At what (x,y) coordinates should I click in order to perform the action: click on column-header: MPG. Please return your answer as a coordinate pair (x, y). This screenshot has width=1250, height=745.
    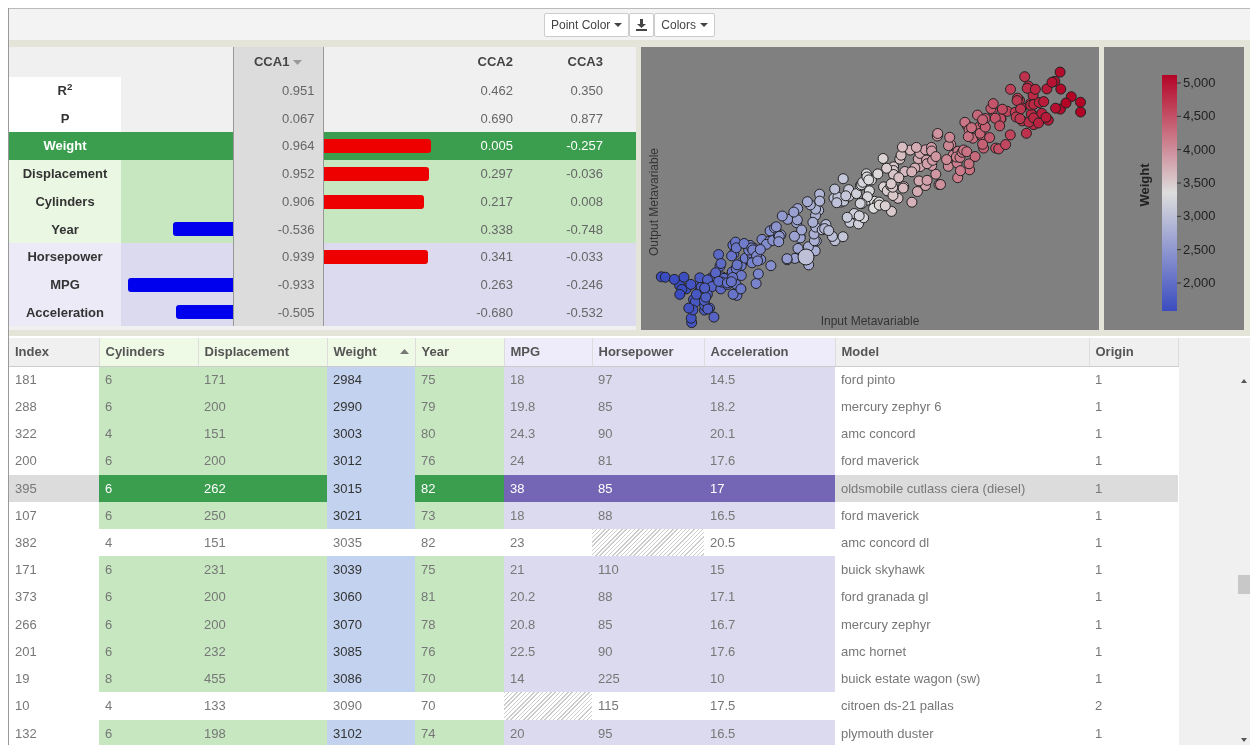
    Looking at the image, I should click on (548, 352).